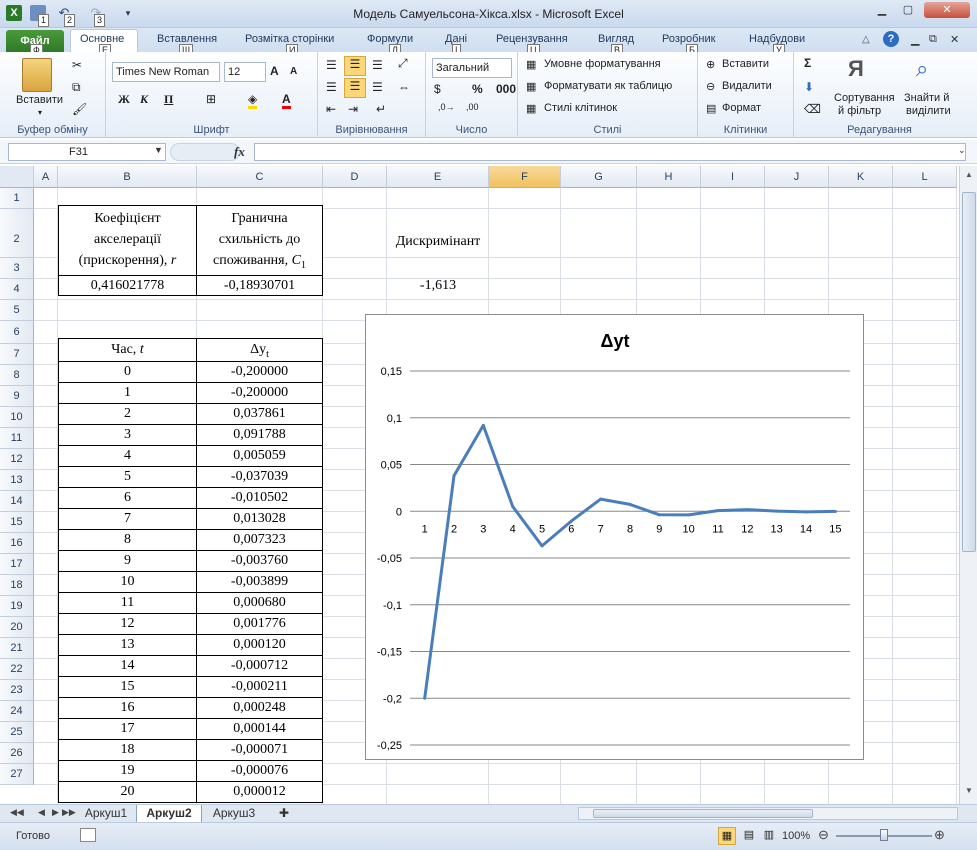  What do you see at coordinates (733, 177) in the screenshot?
I see `column-header-I: I` at bounding box center [733, 177].